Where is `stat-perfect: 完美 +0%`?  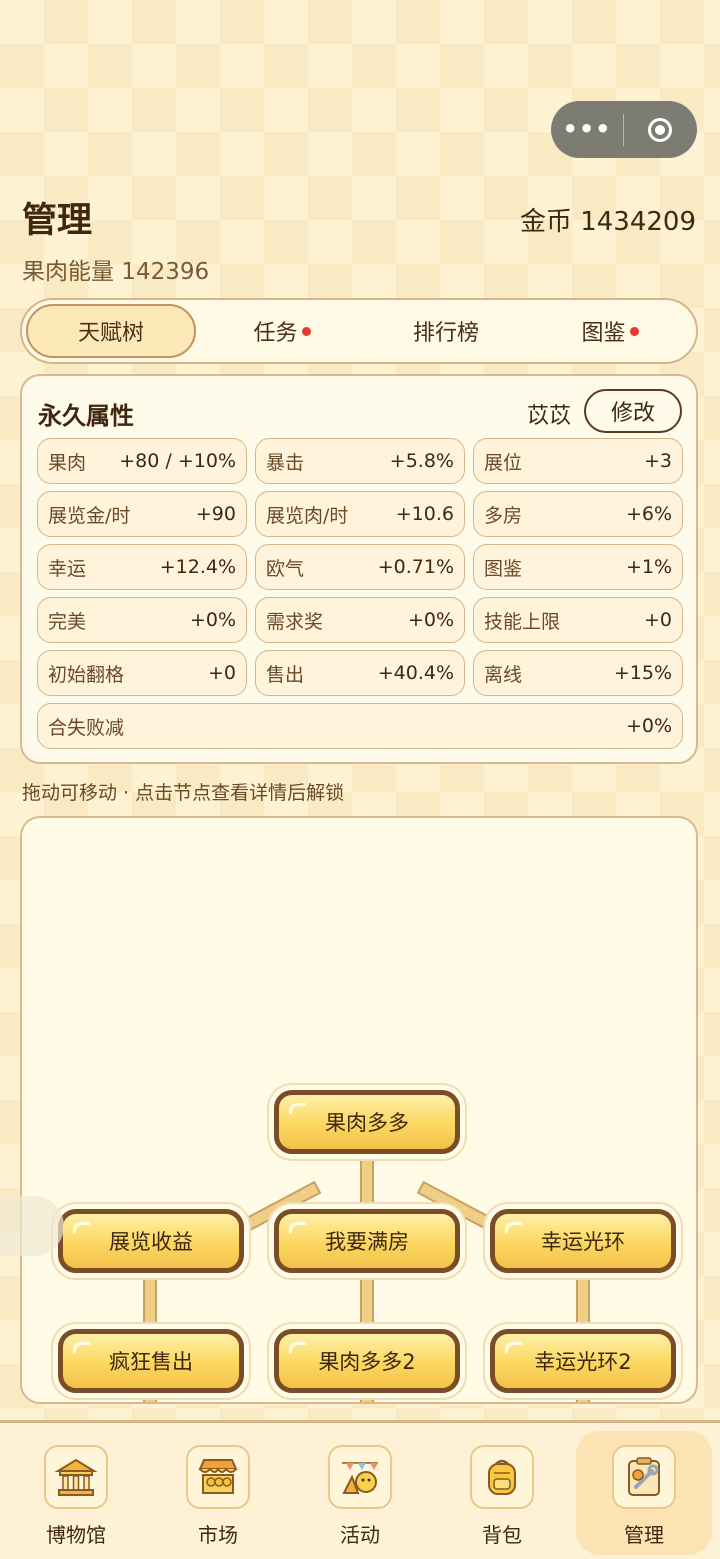
stat-perfect: 完美 +0% is located at coordinates (142, 620).